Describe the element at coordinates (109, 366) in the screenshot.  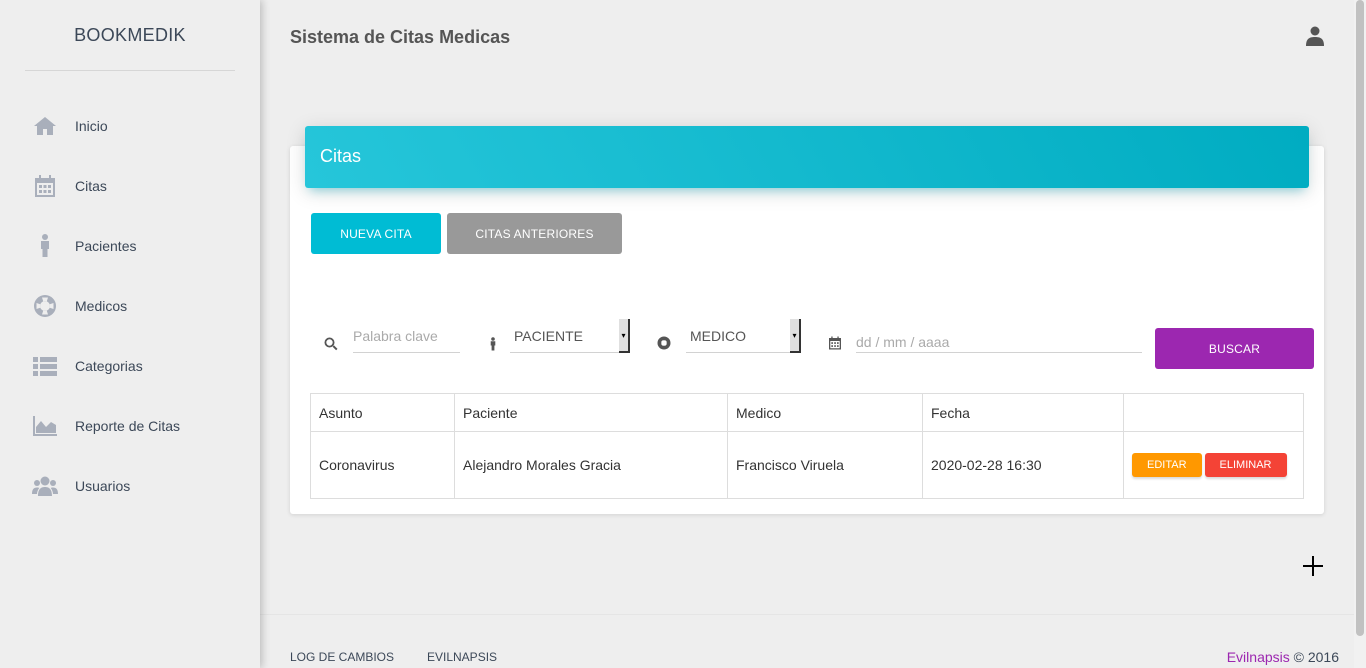
I see `sidebar-item-label: Categorias` at that location.